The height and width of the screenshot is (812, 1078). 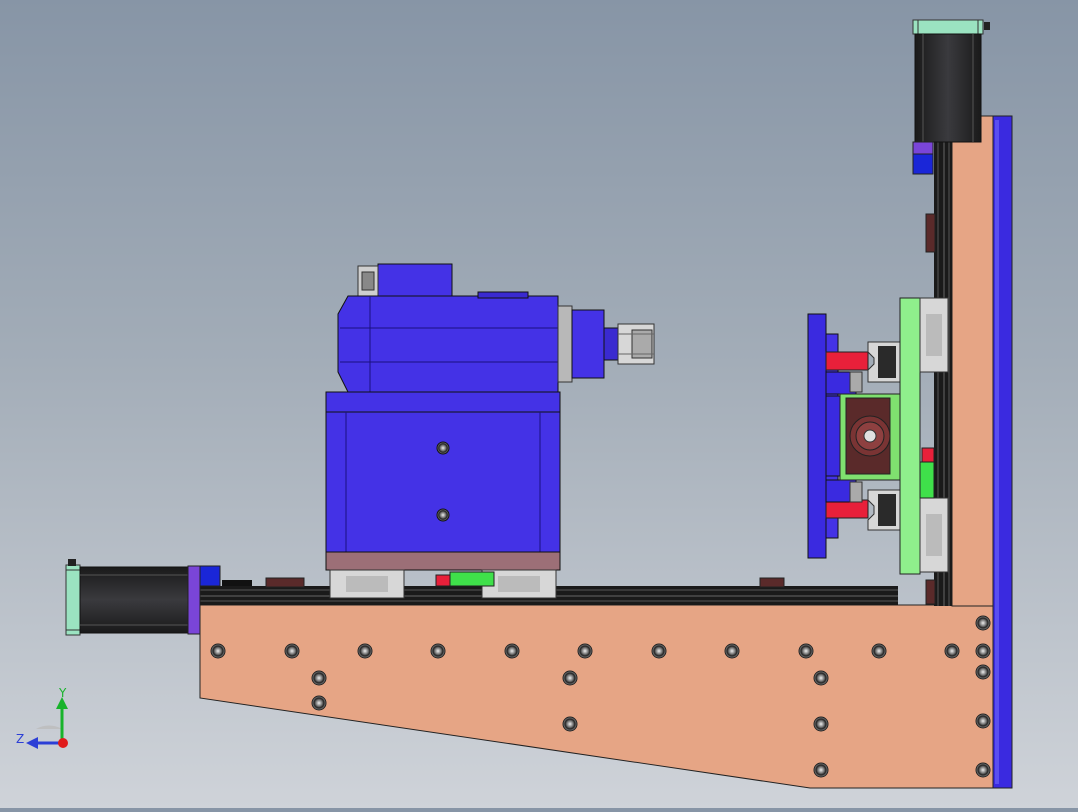 I want to click on triad-arc, so click(x=49, y=727).